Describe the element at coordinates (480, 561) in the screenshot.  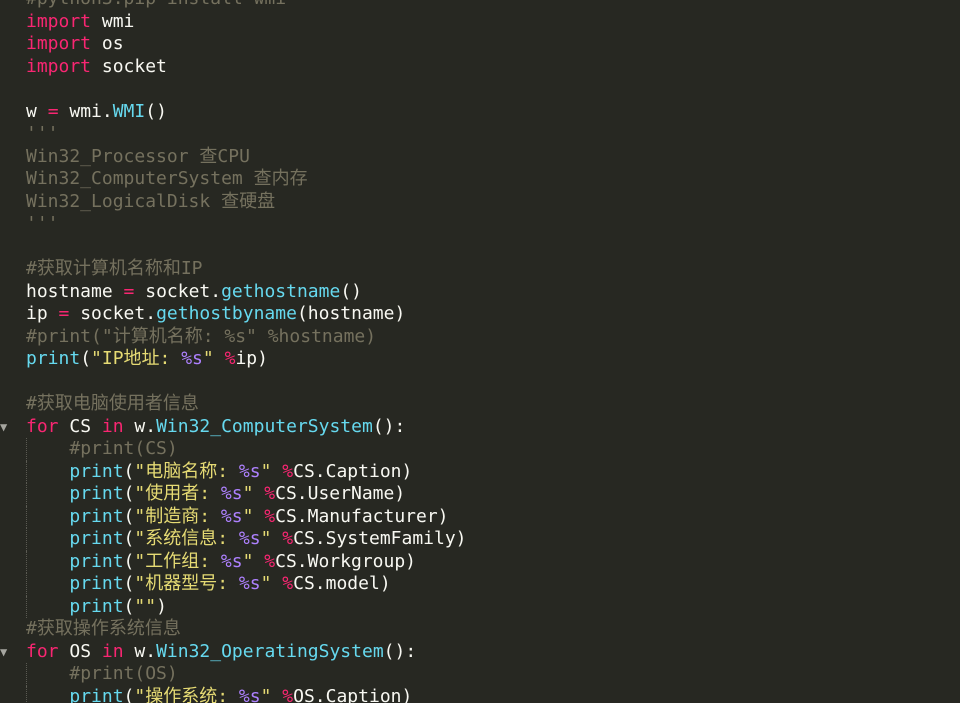
I see `code-line: print("工作组: %s" %CS.Workgroup)` at that location.